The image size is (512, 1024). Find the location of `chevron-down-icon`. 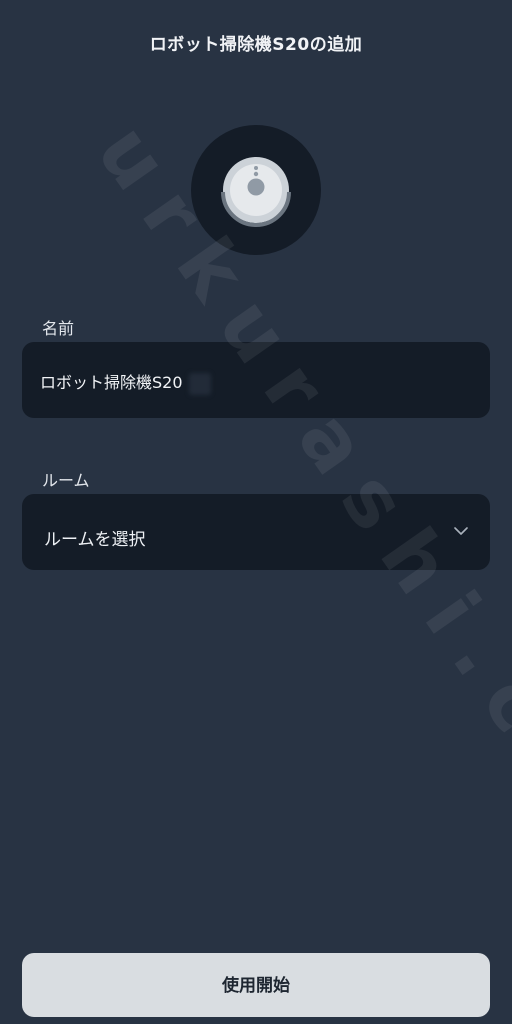

chevron-down-icon is located at coordinates (461, 531).